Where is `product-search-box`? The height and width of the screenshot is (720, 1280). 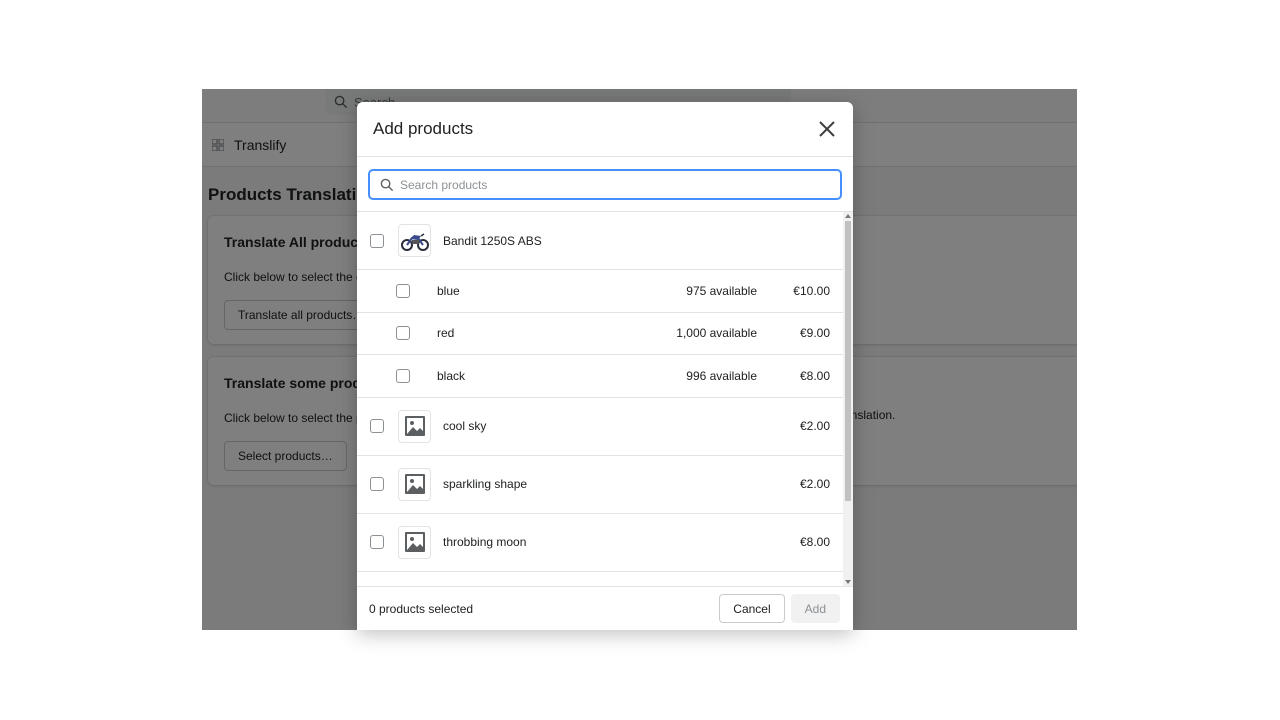 product-search-box is located at coordinates (605, 184).